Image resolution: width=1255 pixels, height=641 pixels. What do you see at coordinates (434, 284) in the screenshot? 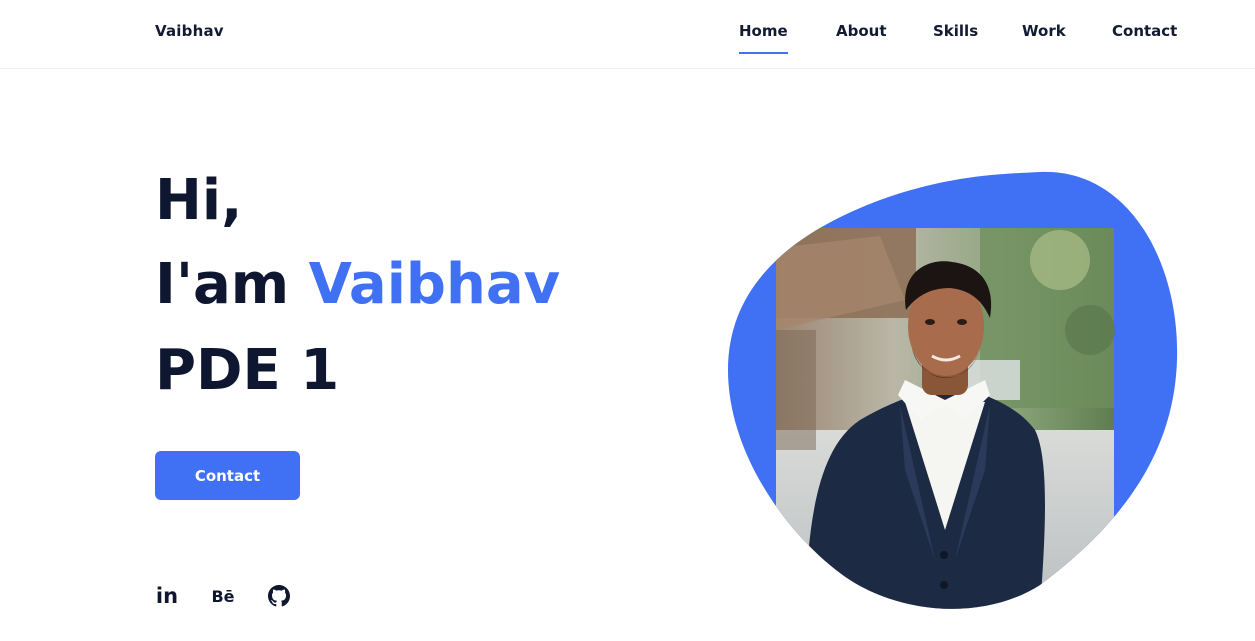
I see `hero-name: Vaibhav` at bounding box center [434, 284].